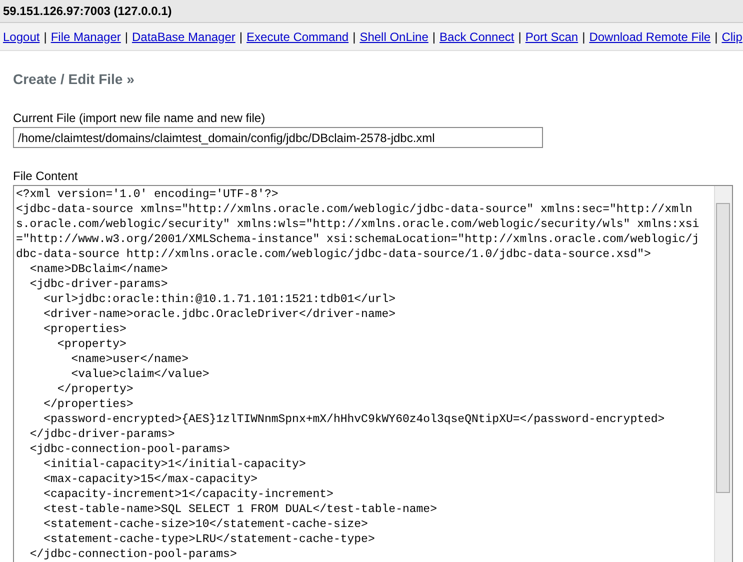 Image resolution: width=743 pixels, height=562 pixels. Describe the element at coordinates (150, 479) in the screenshot. I see `code-line: <max-capacity>15</max-capacity>` at that location.